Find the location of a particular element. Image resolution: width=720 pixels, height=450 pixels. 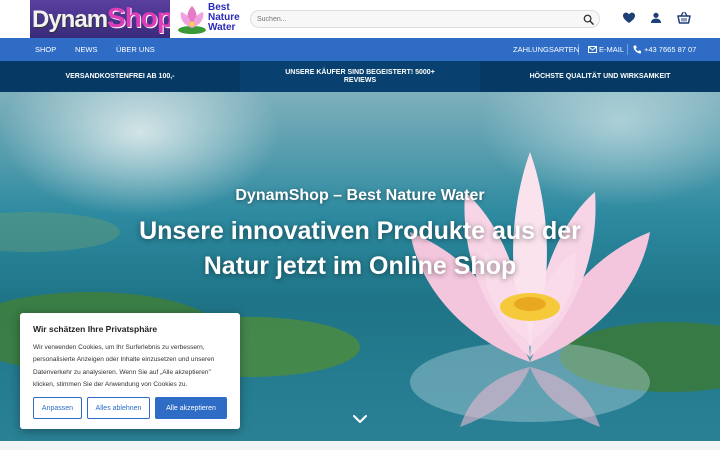

nav-item-news: NEWS is located at coordinates (86, 49).